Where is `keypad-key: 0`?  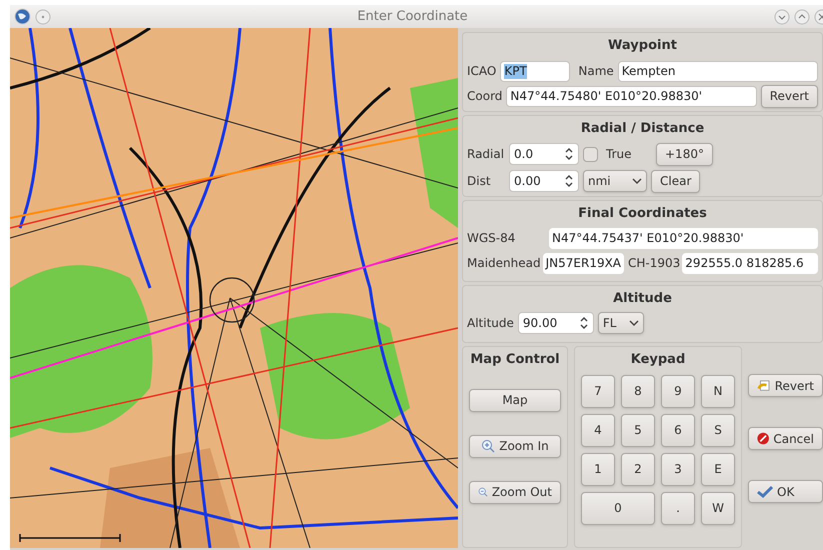 keypad-key: 0 is located at coordinates (618, 508).